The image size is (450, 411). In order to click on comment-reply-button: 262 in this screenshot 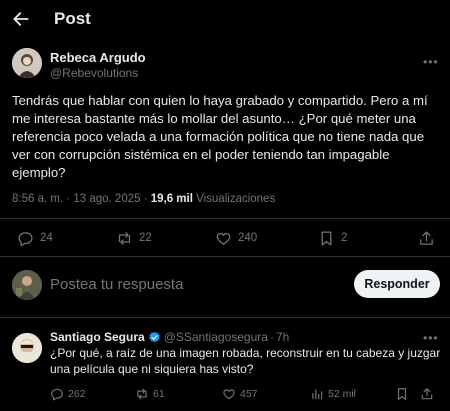, I will do `click(68, 394)`.